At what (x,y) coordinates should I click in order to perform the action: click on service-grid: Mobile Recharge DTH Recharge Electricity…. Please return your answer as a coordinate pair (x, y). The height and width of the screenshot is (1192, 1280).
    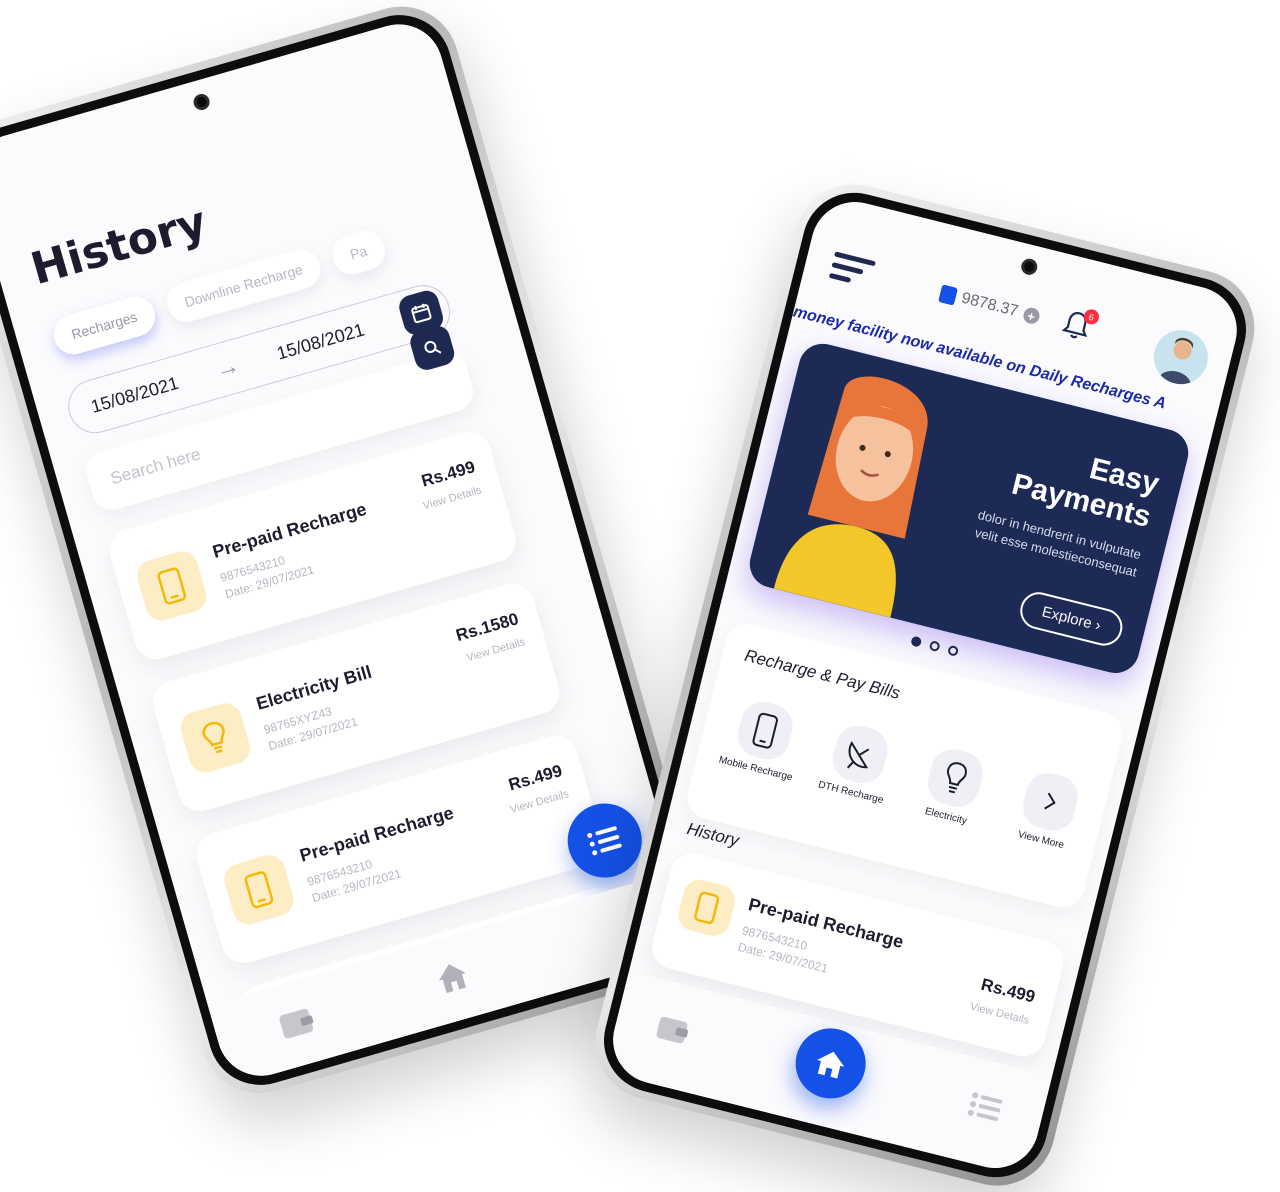
    Looking at the image, I should click on (905, 774).